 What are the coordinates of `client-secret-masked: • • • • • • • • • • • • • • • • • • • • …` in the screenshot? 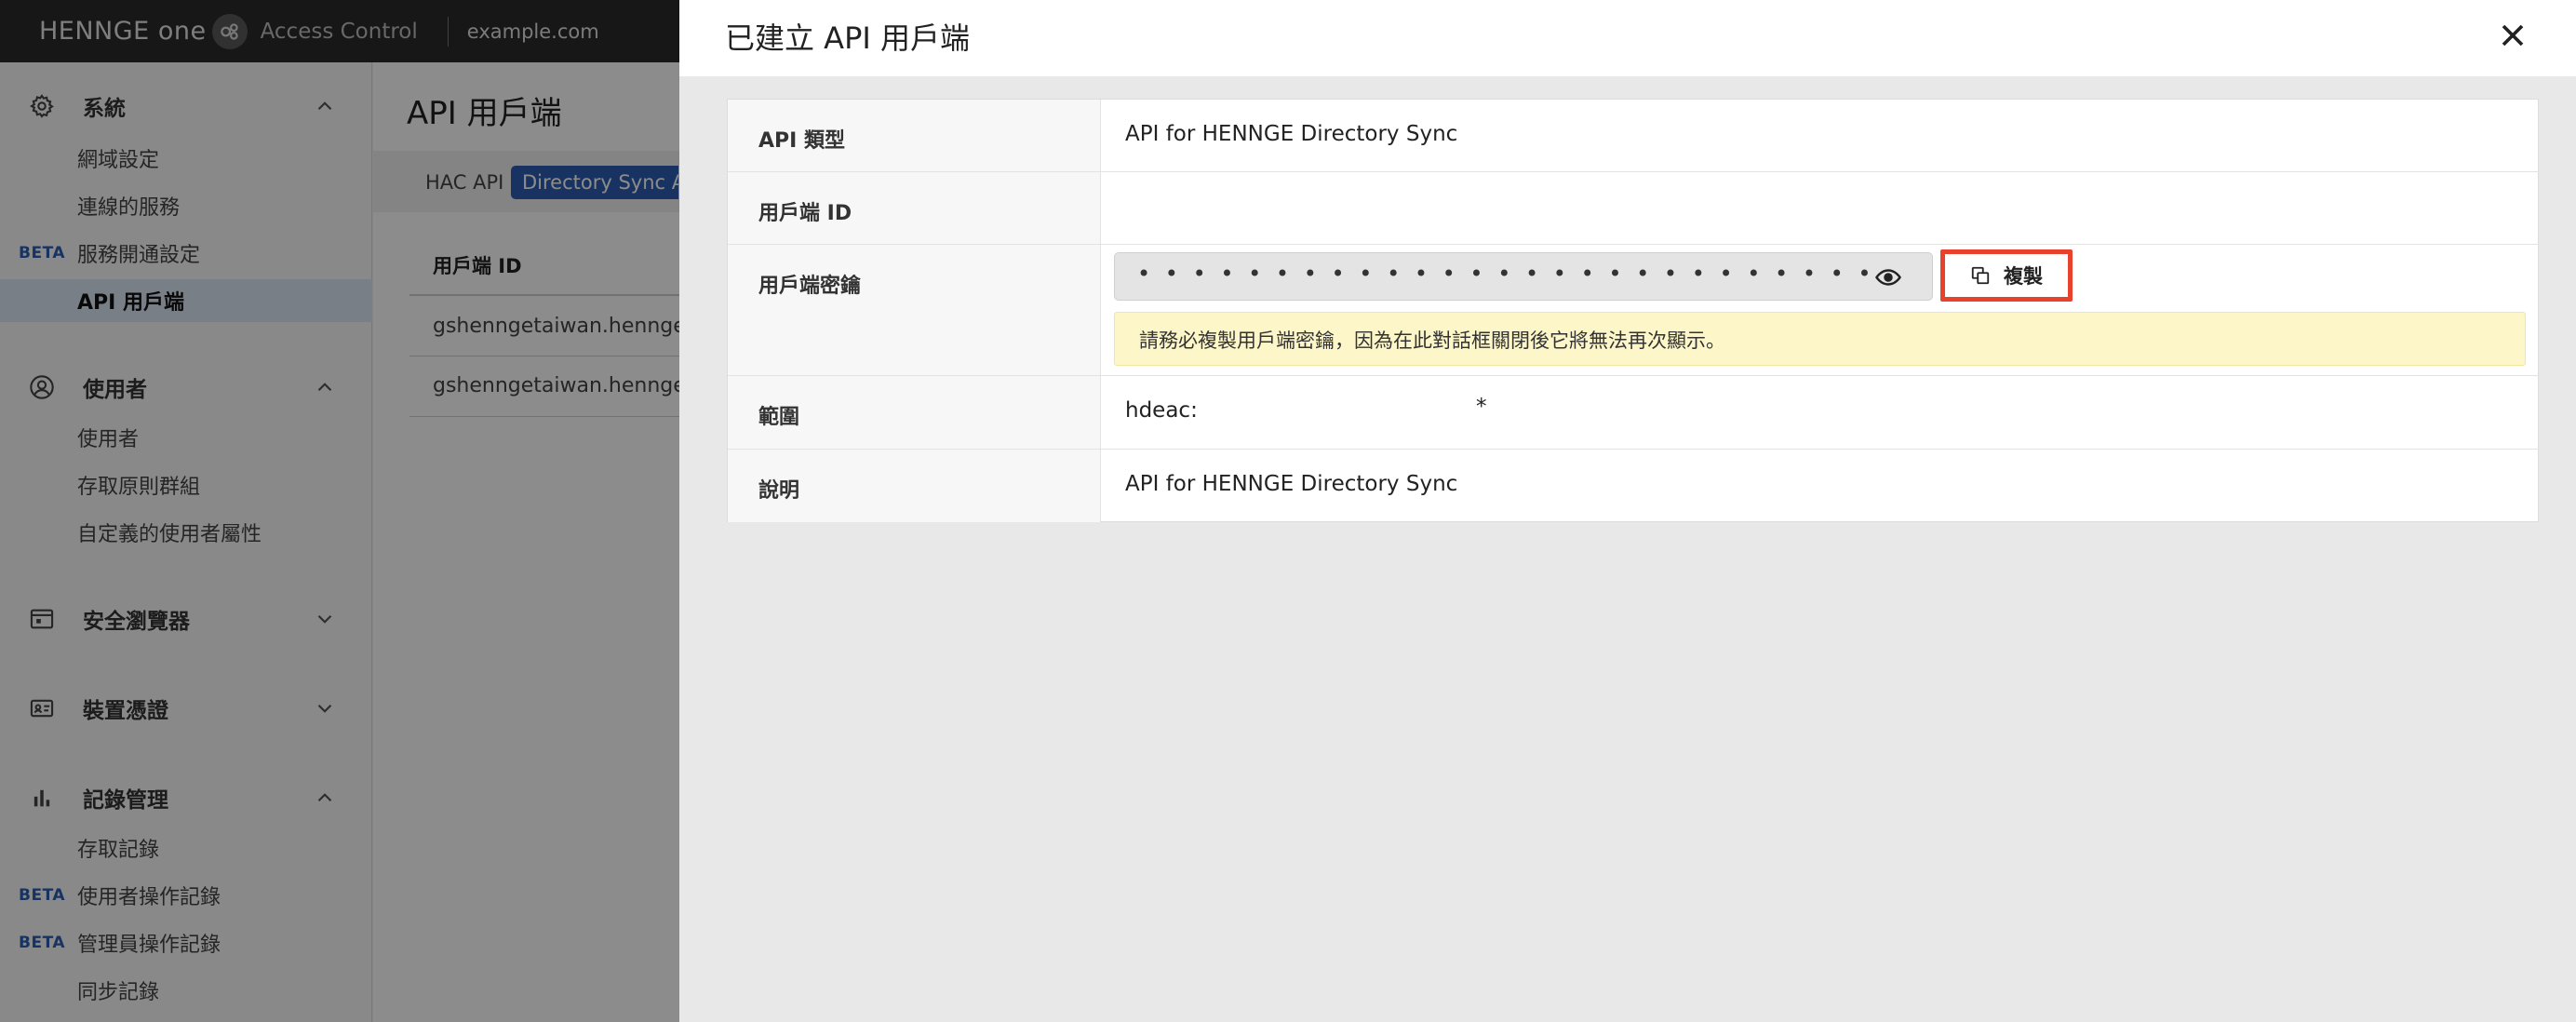 It's located at (1504, 274).